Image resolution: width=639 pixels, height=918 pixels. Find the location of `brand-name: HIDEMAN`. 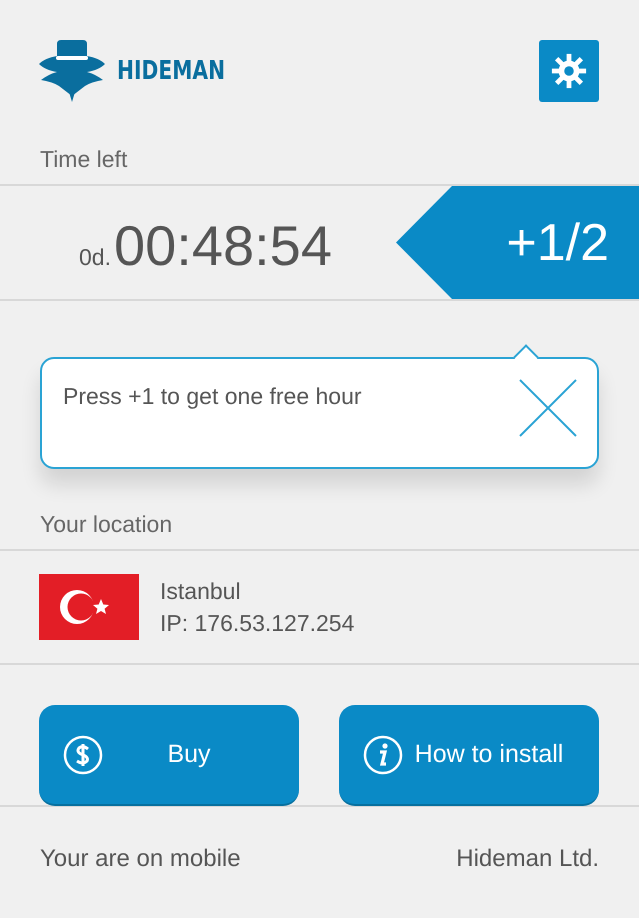

brand-name: HIDEMAN is located at coordinates (171, 71).